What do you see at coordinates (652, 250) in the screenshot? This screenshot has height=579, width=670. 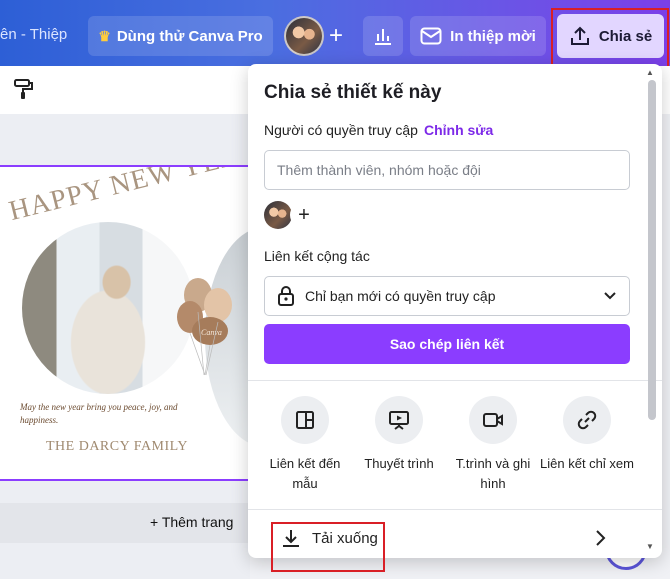 I see `scrollbar` at bounding box center [652, 250].